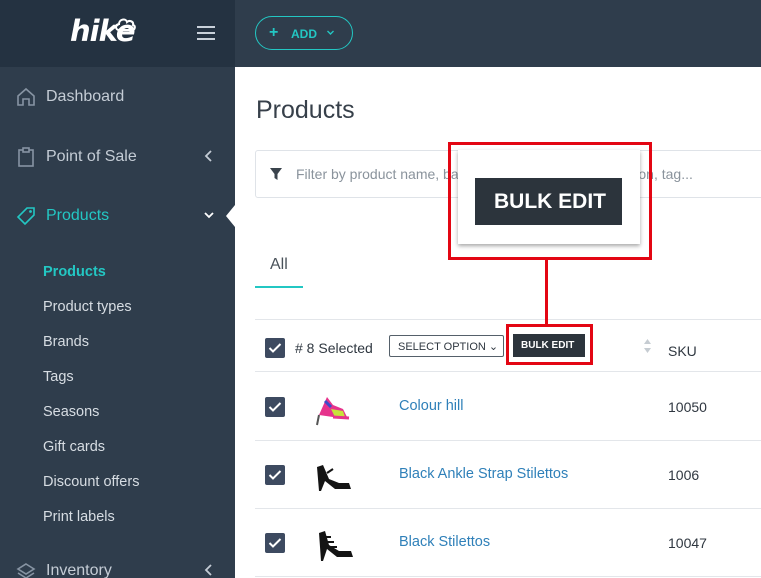  Describe the element at coordinates (74, 447) in the screenshot. I see `submenu-gift-cards: Gift cards` at that location.